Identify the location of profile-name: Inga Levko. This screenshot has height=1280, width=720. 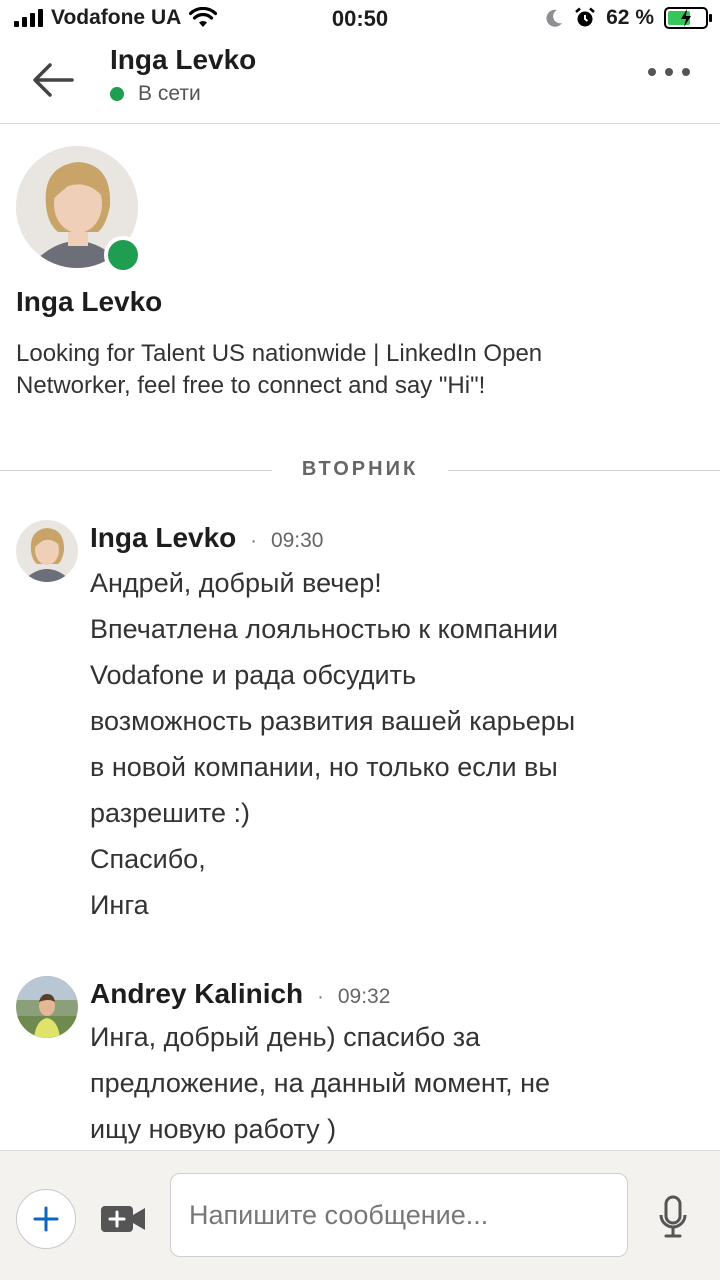
(89, 302).